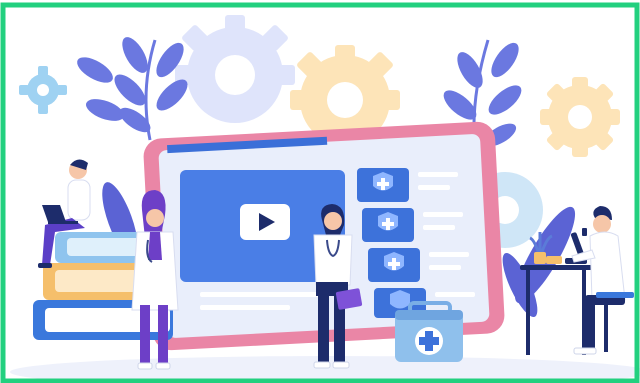  I want to click on first-aid-kit-icon, so click(429, 331).